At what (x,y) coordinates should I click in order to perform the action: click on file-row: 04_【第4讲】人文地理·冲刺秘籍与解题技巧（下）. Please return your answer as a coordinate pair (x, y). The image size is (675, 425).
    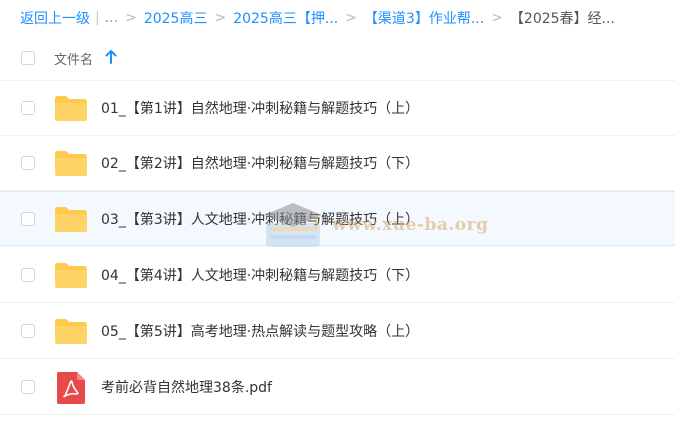
    Looking at the image, I should click on (337, 275).